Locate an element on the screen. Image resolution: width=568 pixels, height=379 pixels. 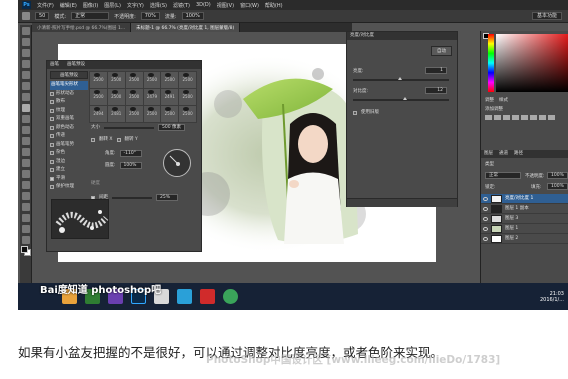
kind-filter: 类型 is located at coordinates (489, 164).